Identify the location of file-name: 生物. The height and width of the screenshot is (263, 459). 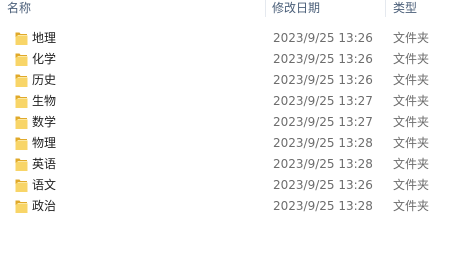
(44, 101).